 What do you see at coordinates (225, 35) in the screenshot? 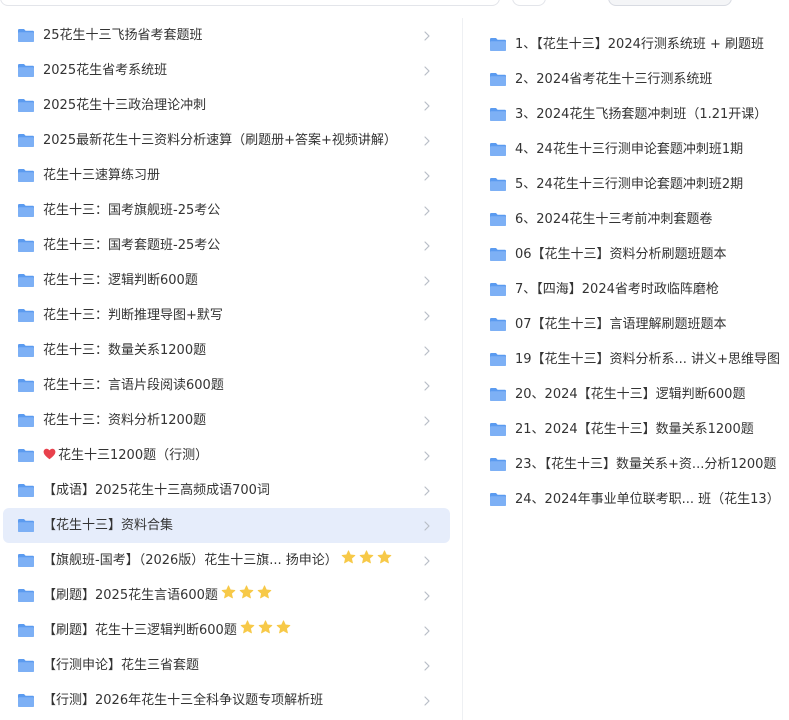
I see `folder-item: 25花生十三飞扬省考套题班` at bounding box center [225, 35].